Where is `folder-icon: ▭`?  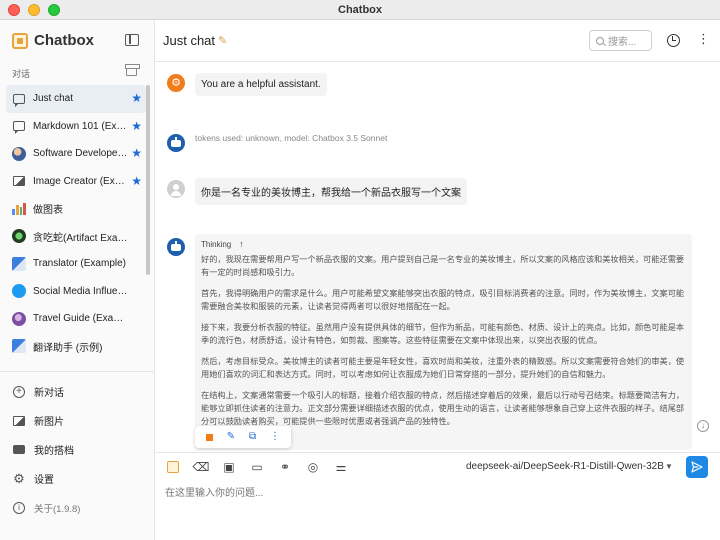
folder-icon: ▭ is located at coordinates (257, 467).